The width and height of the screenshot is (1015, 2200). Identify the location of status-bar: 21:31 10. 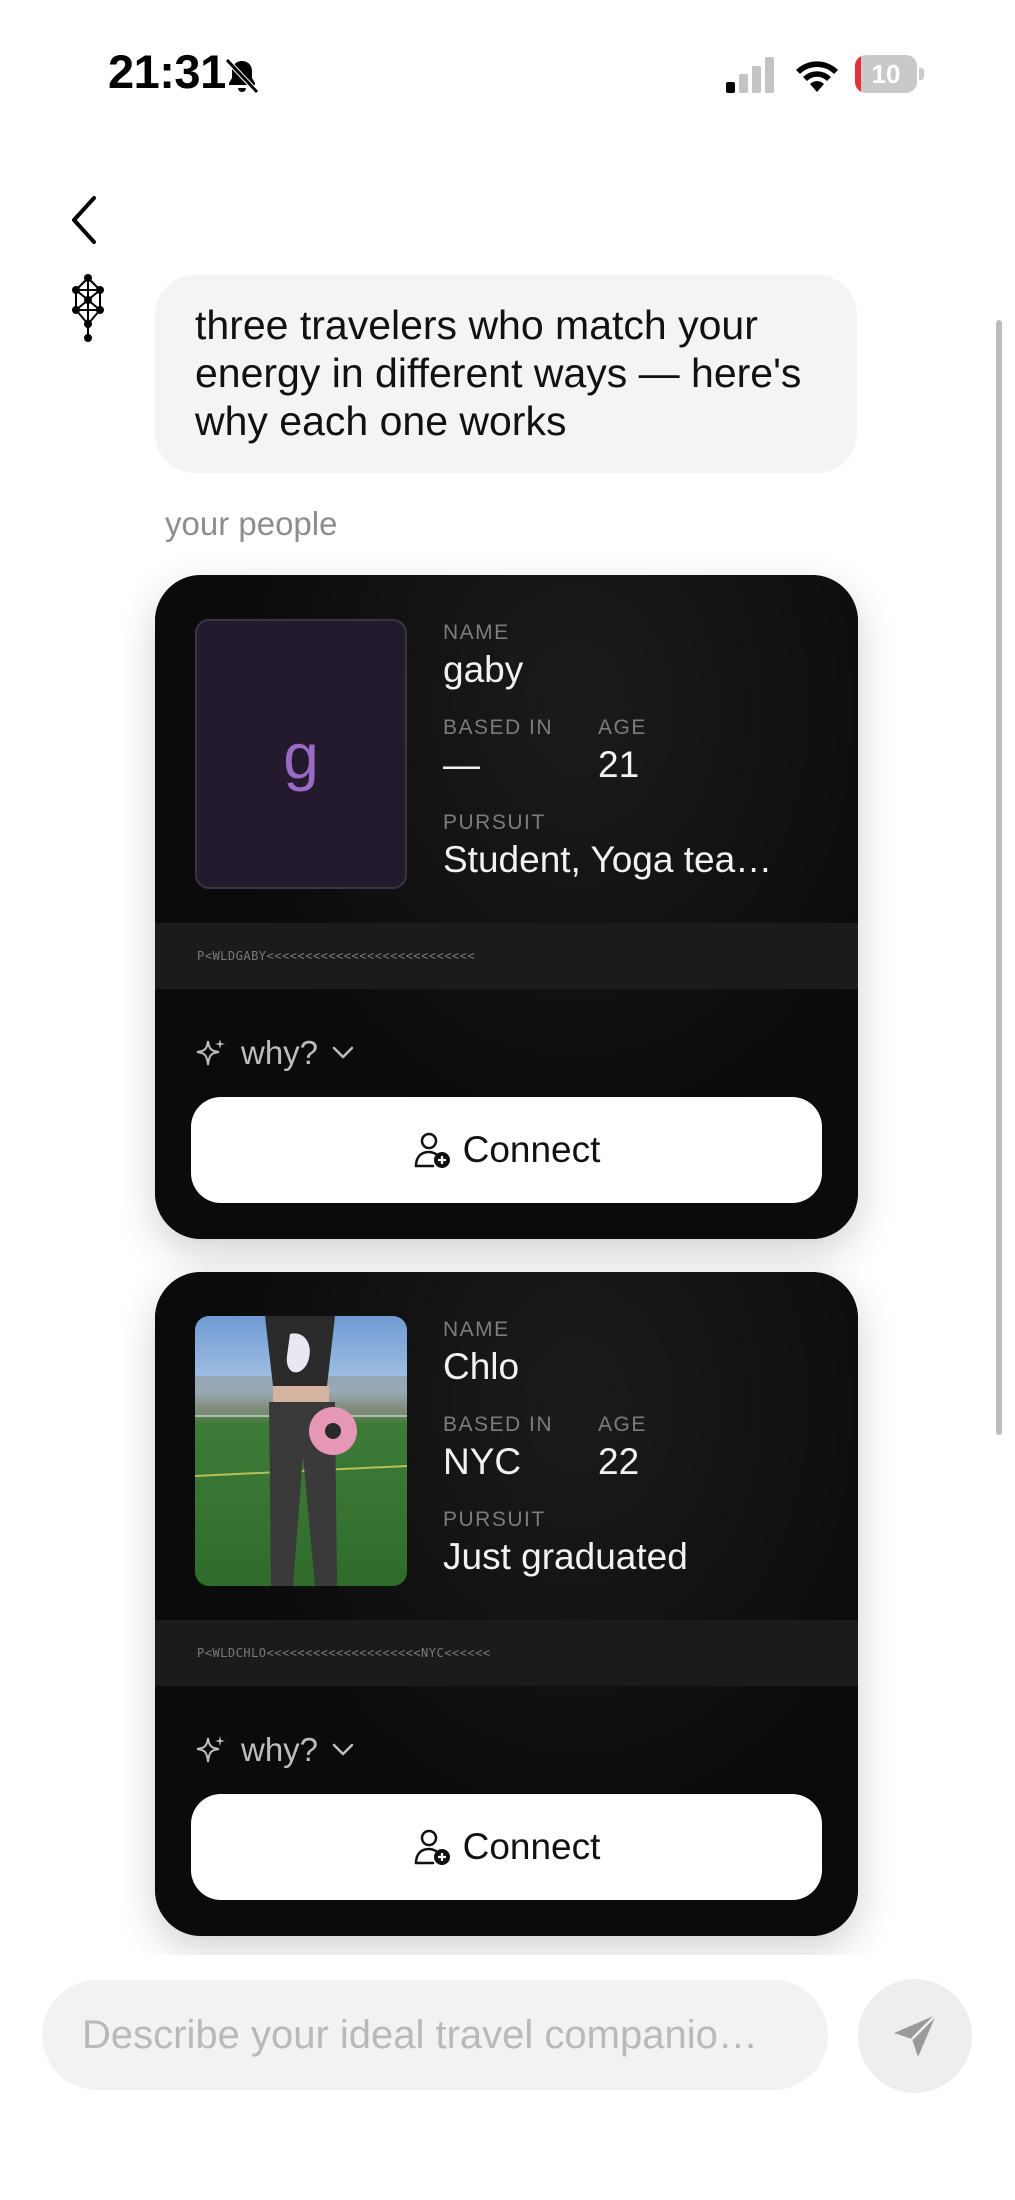
(507, 75).